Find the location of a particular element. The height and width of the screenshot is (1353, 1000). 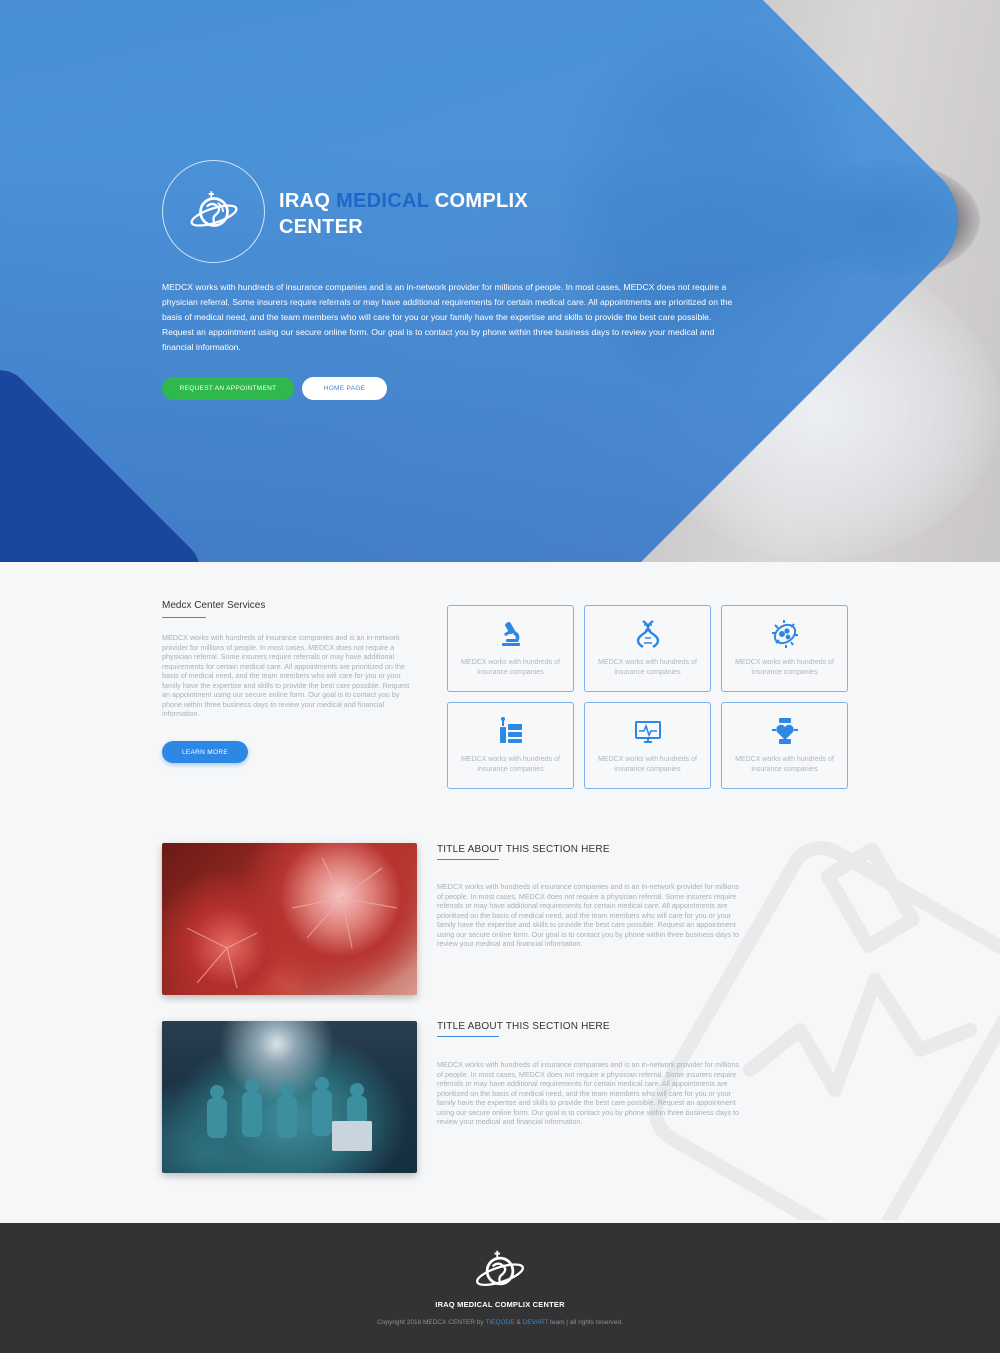

heart-scale-icon is located at coordinates (785, 731).